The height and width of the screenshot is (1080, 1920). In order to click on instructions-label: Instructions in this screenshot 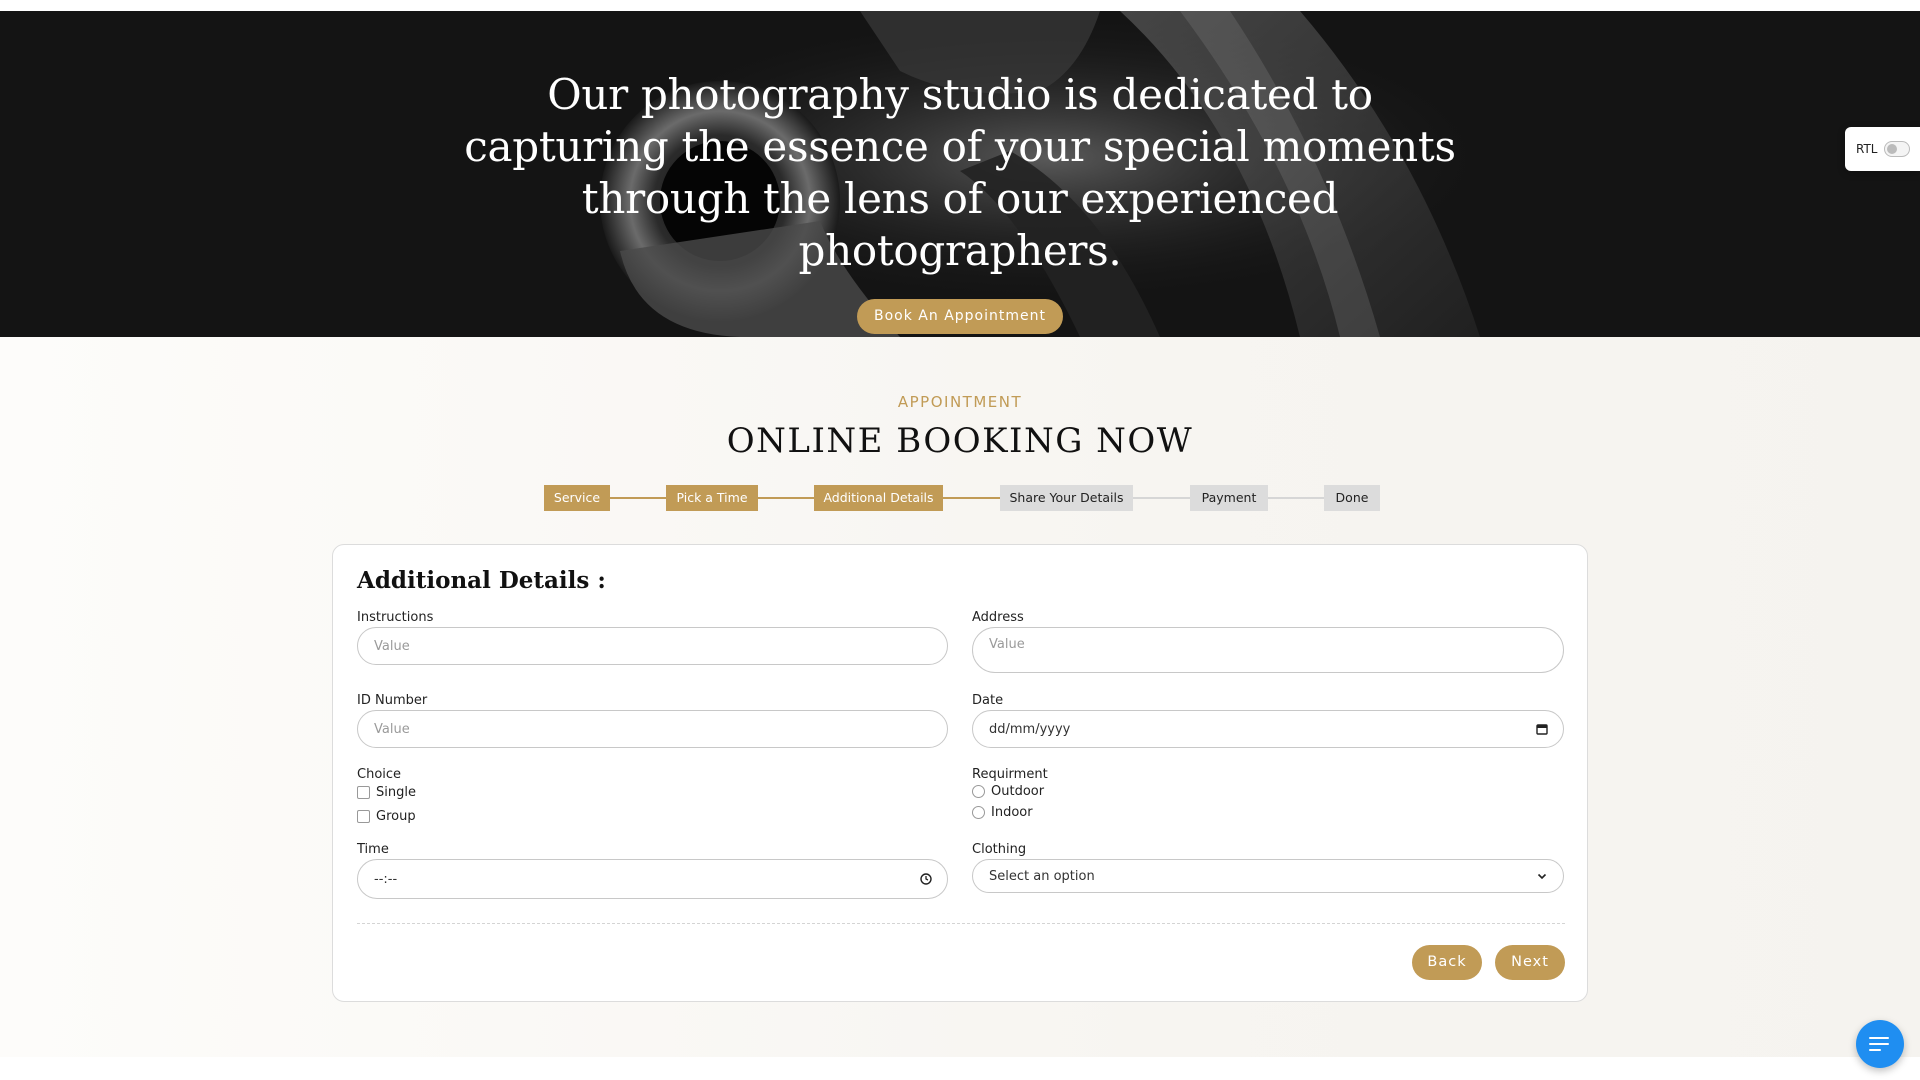, I will do `click(395, 617)`.